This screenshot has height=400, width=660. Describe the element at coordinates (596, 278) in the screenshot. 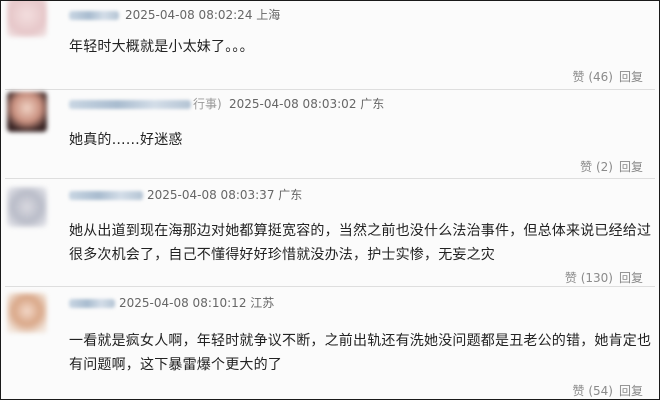

I see `like-count: (130)` at that location.